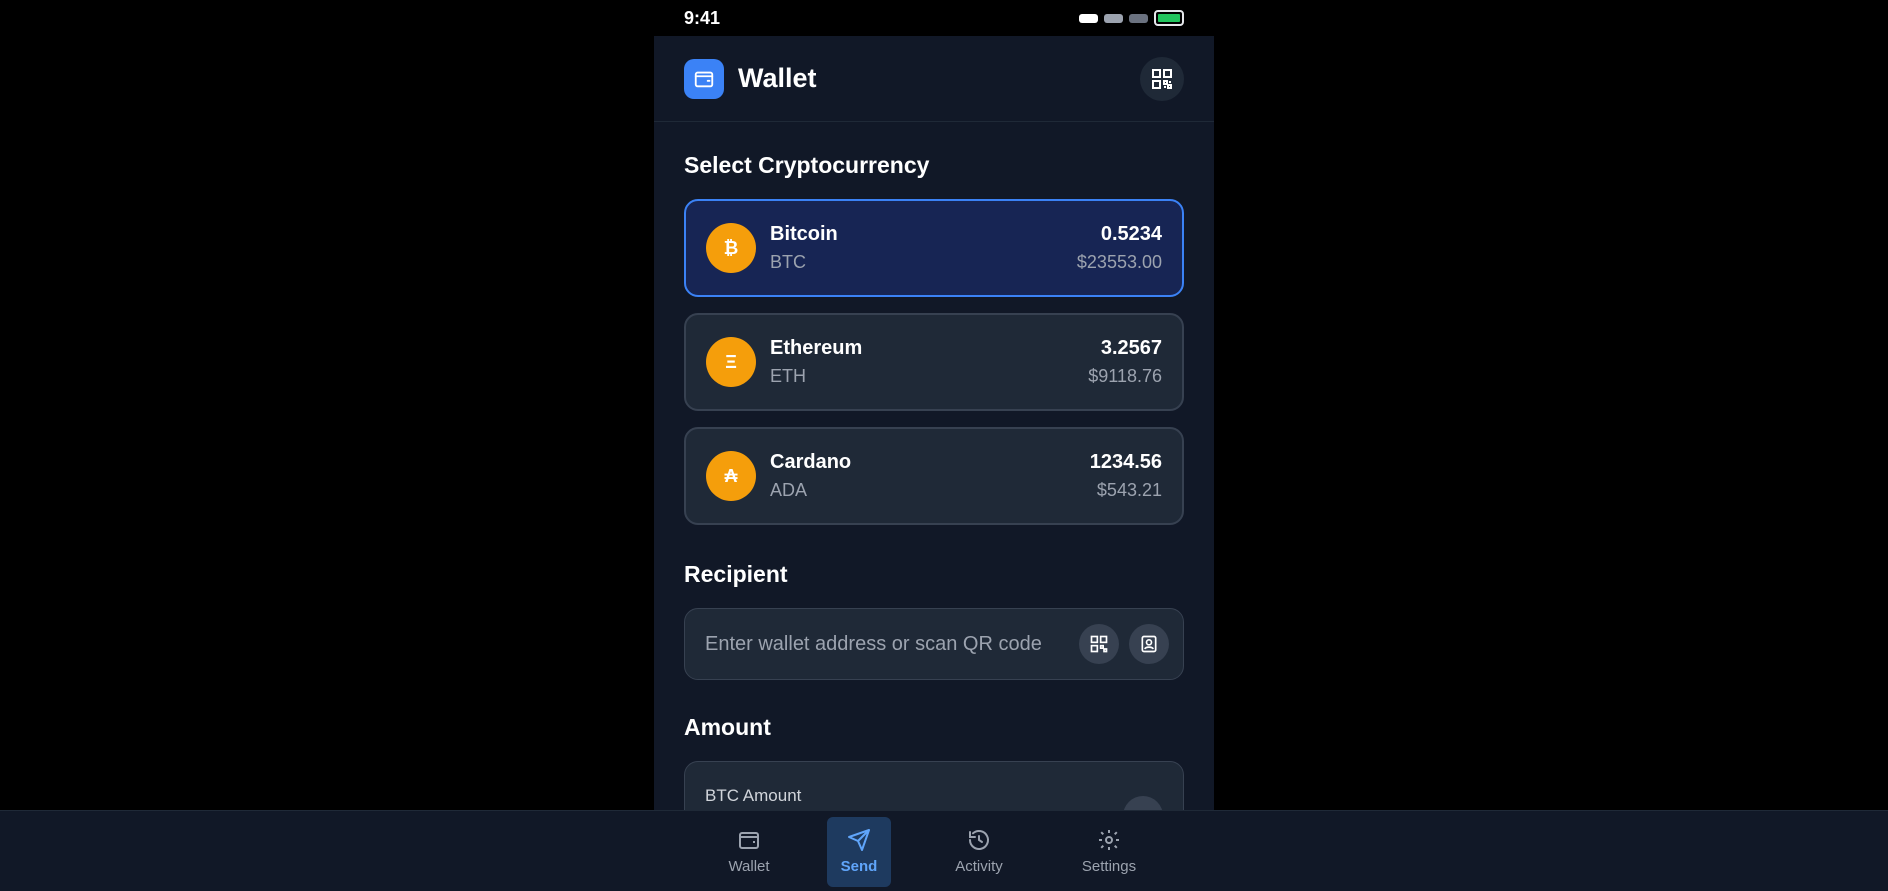 The width and height of the screenshot is (1888, 891). Describe the element at coordinates (749, 866) in the screenshot. I see `nav-label: Wallet` at that location.